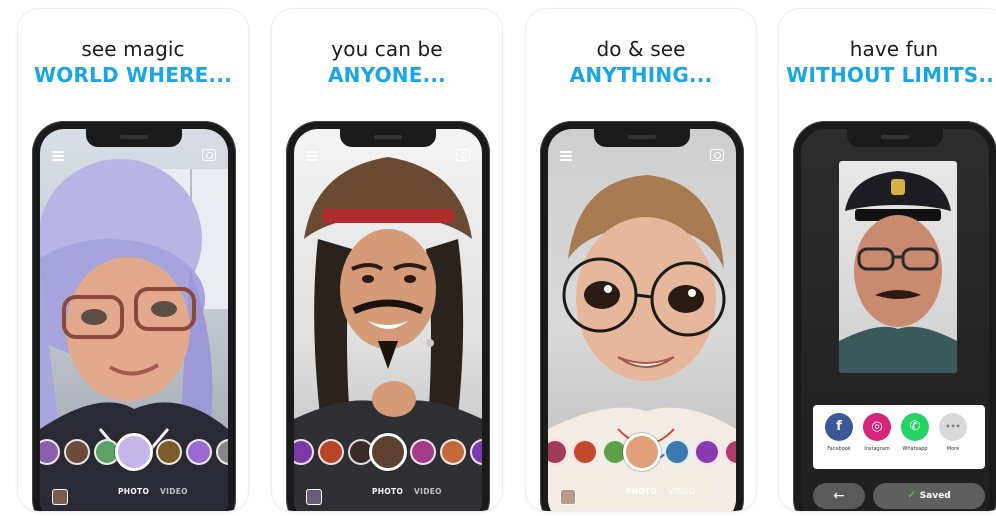  I want to click on caption-top: have fun, so click(894, 49).